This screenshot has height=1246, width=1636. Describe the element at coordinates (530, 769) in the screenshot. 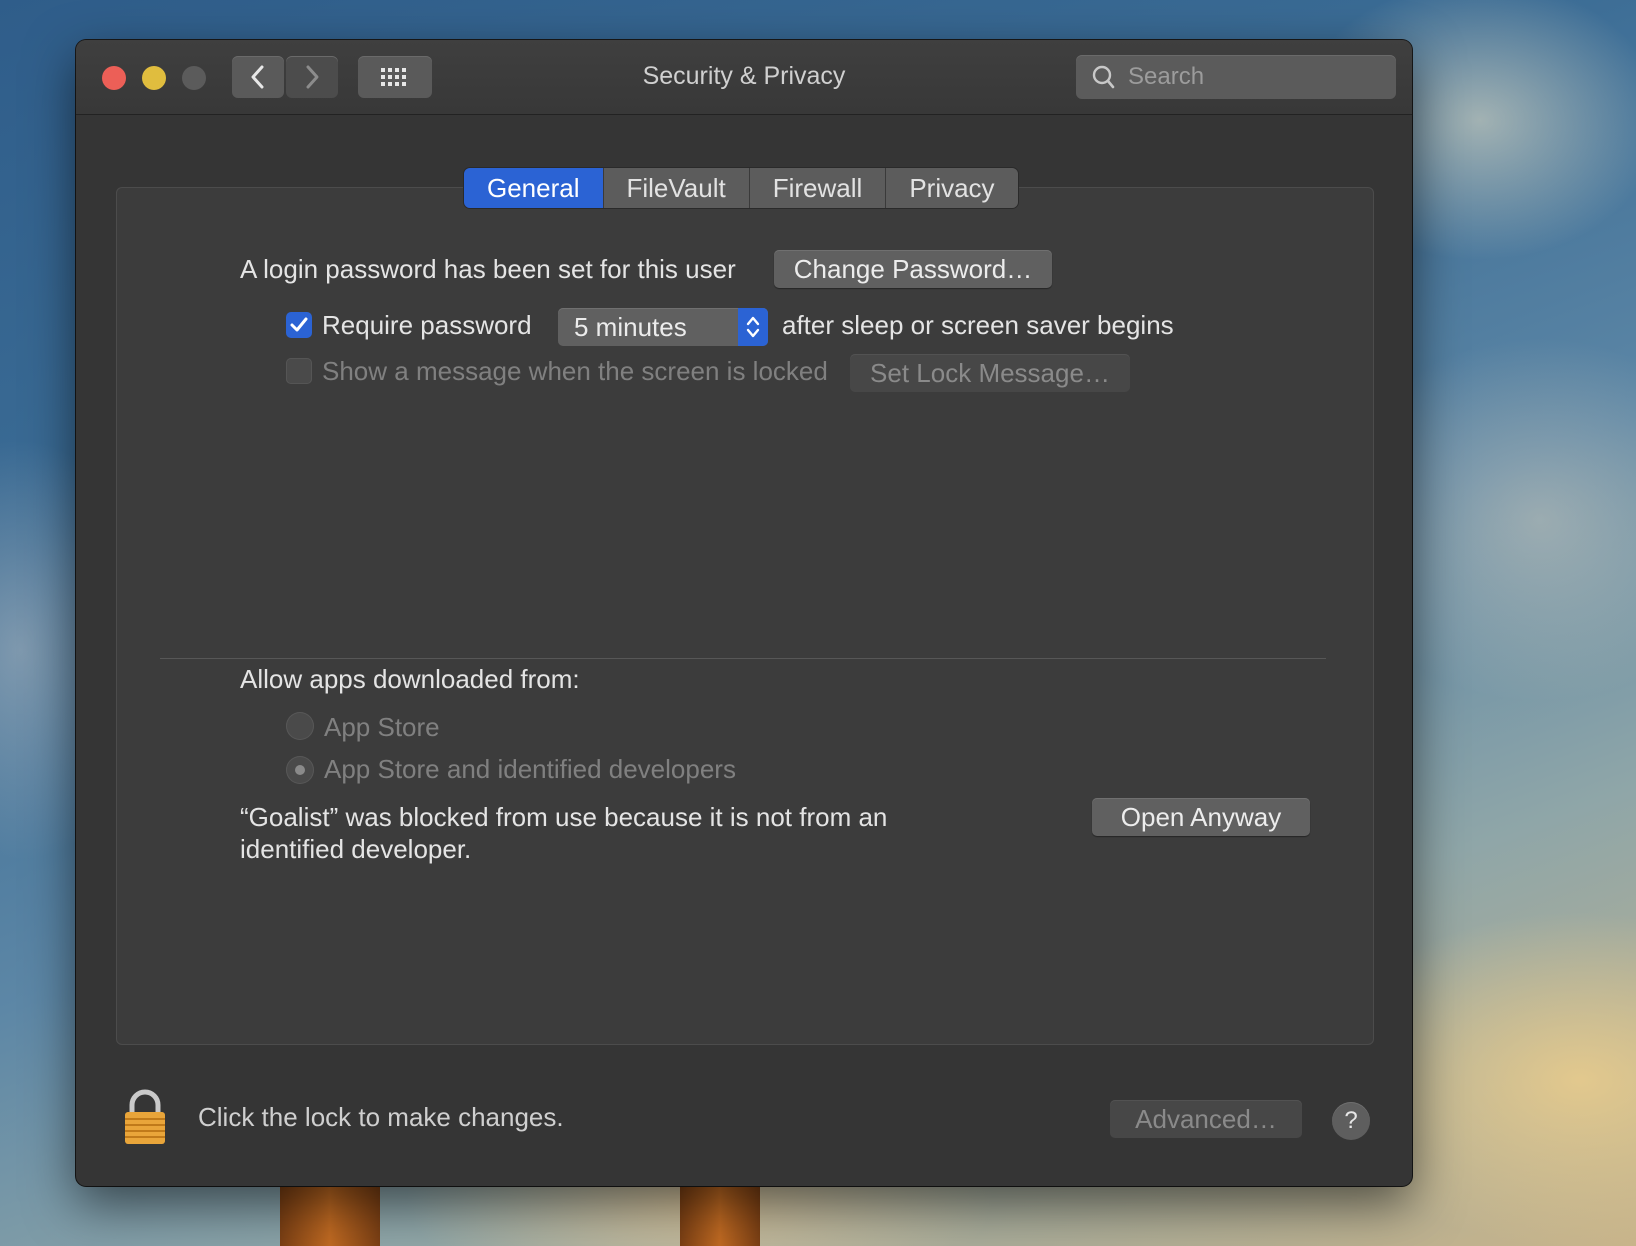

I see `radio-app-store-identified-label: App Store and identified developers` at that location.